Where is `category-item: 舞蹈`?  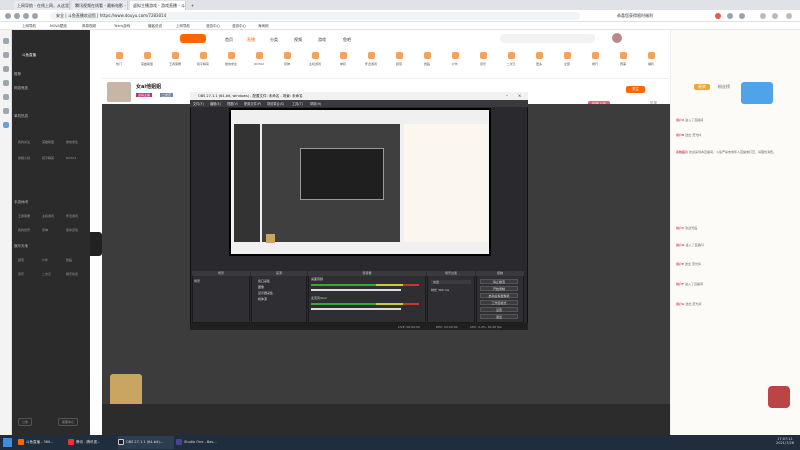
category-item: 舞蹈 is located at coordinates (427, 59).